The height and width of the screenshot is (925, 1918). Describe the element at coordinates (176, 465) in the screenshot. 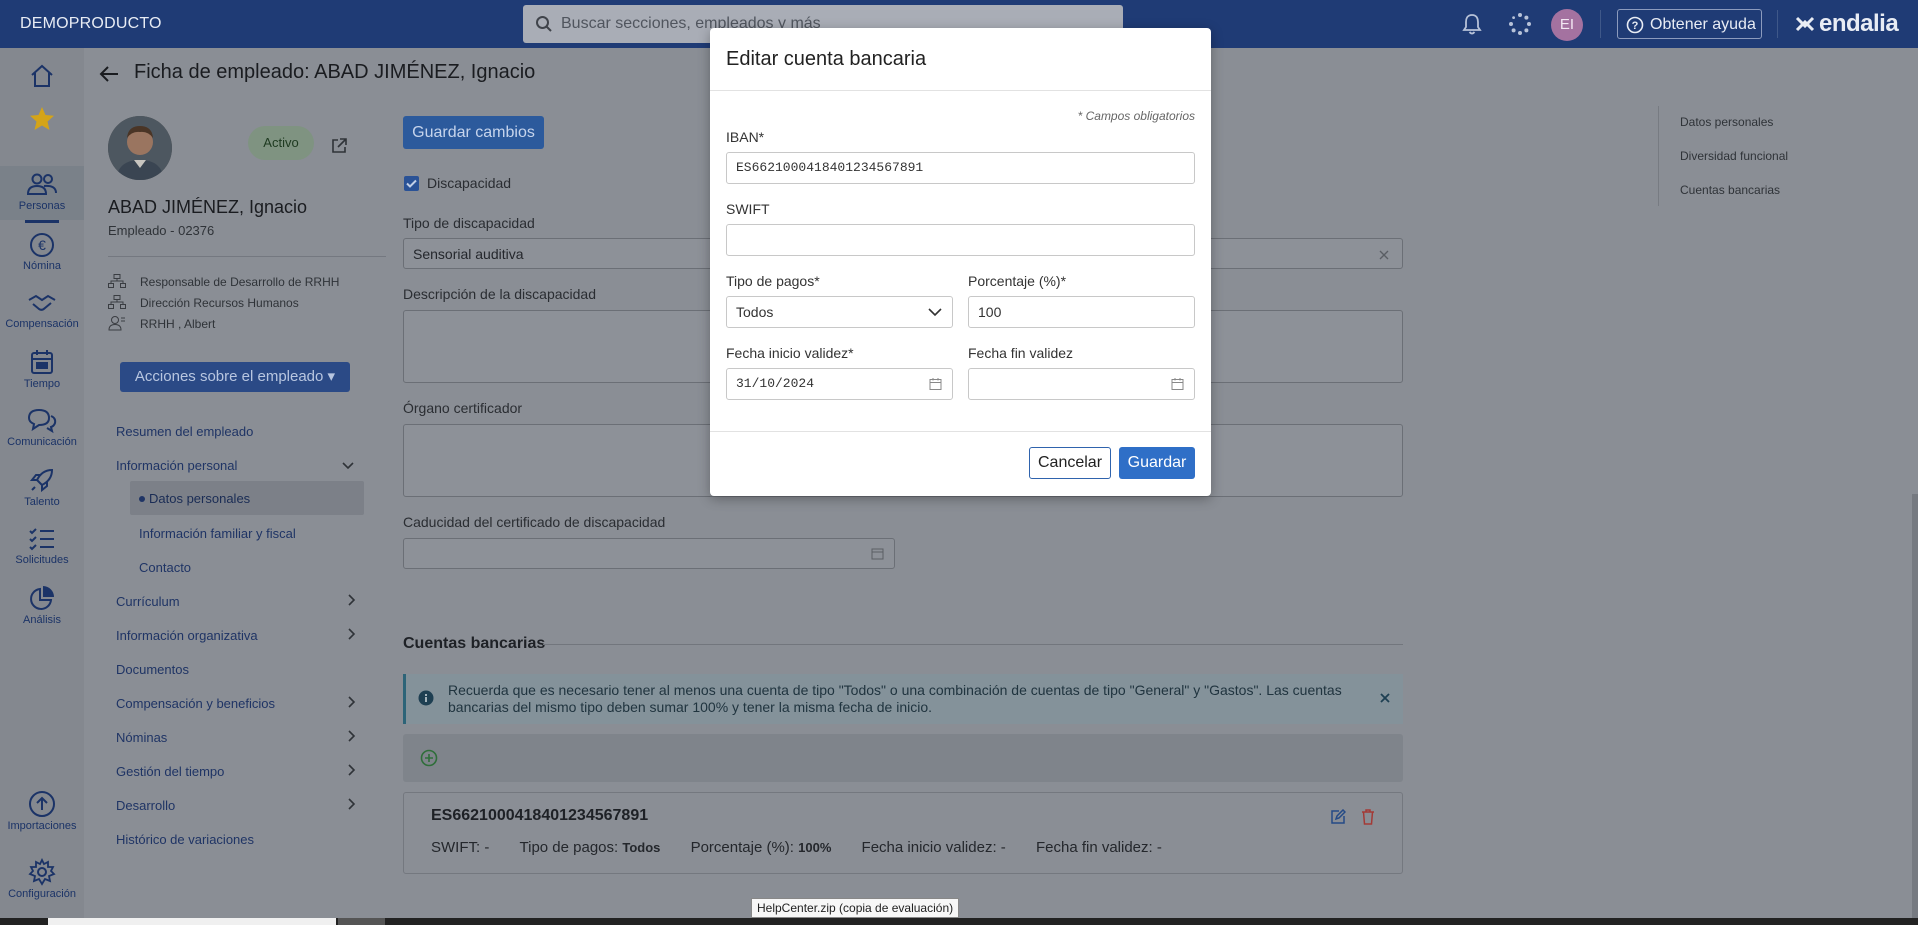

I see `menu-informacion-personal: Información personal` at that location.